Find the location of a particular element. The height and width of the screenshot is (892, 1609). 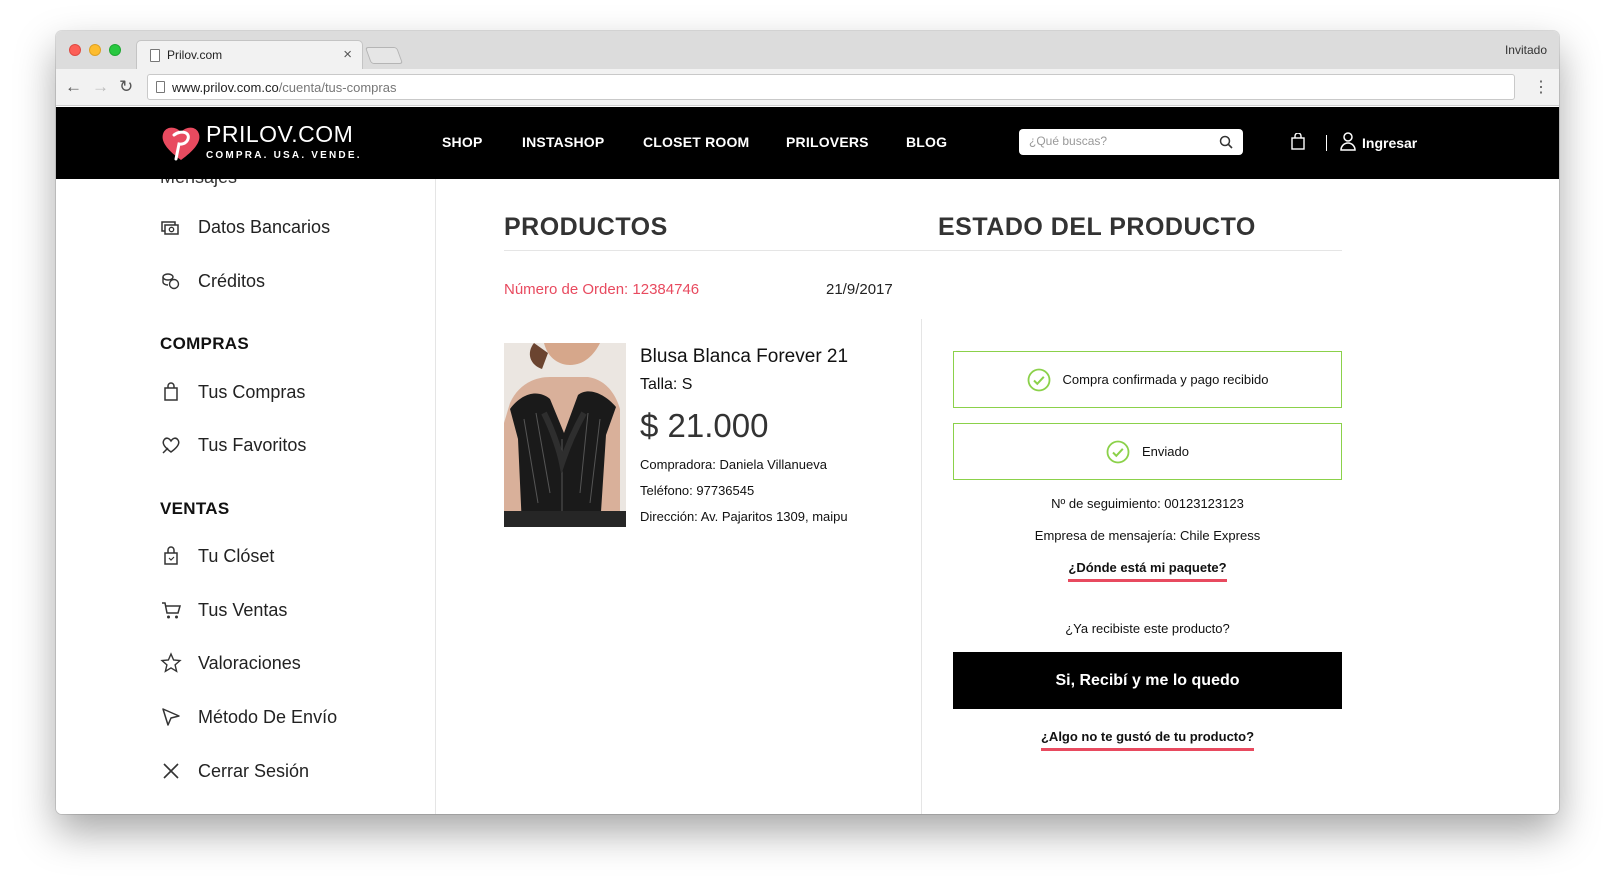

back-arrow-icon: ← is located at coordinates (73, 87).